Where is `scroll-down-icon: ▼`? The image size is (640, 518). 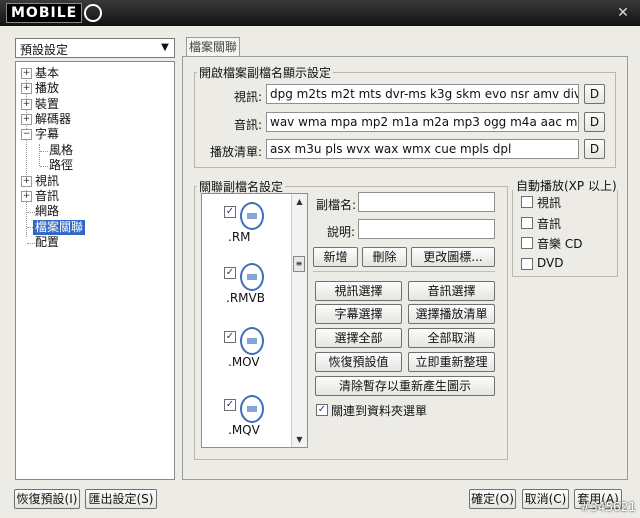 scroll-down-icon: ▼ is located at coordinates (299, 439).